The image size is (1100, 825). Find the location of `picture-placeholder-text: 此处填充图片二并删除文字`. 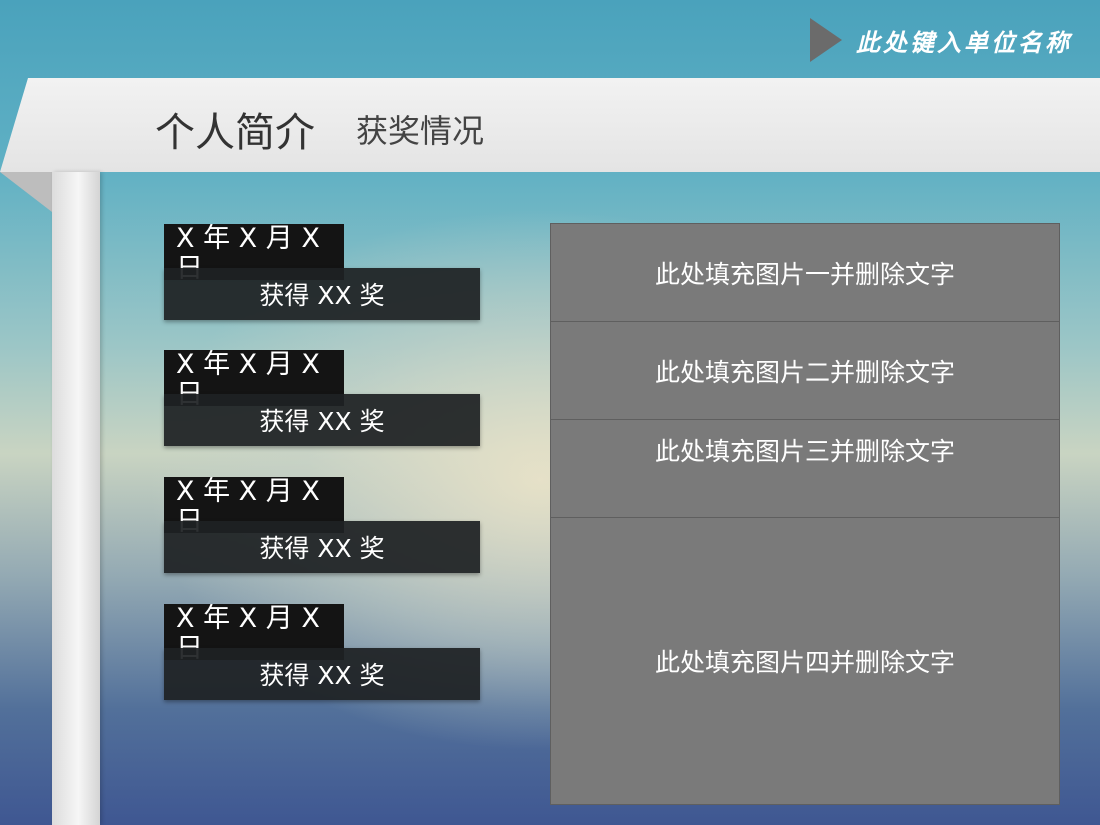

picture-placeholder-text: 此处填充图片二并删除文字 is located at coordinates (804, 372).